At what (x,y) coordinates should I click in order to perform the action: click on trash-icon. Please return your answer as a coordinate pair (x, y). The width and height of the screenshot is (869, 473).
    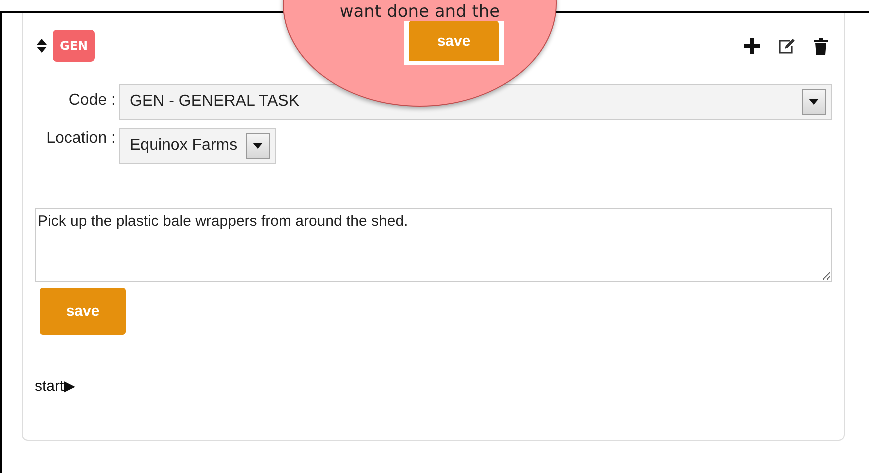
    Looking at the image, I should click on (821, 46).